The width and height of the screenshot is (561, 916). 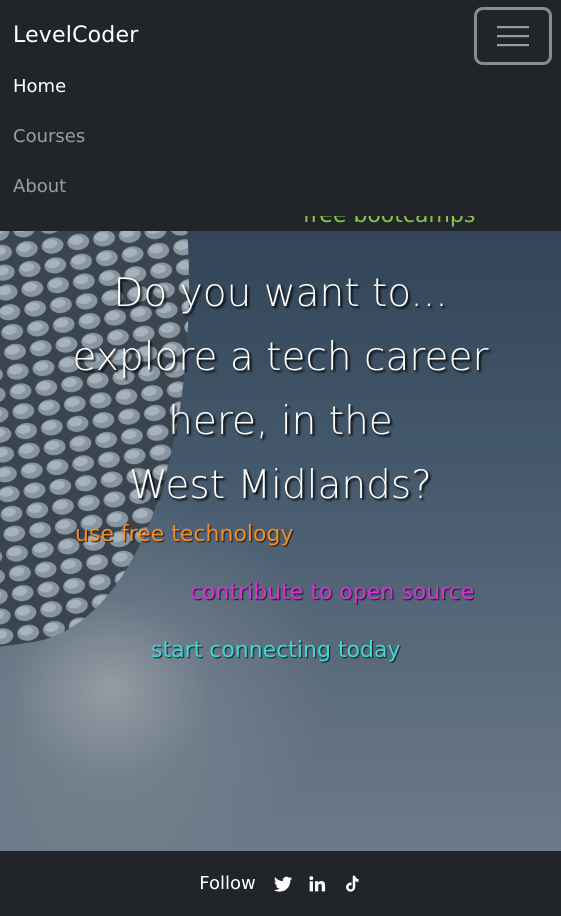 I want to click on headline-line-3: here, in the, so click(x=280, y=421).